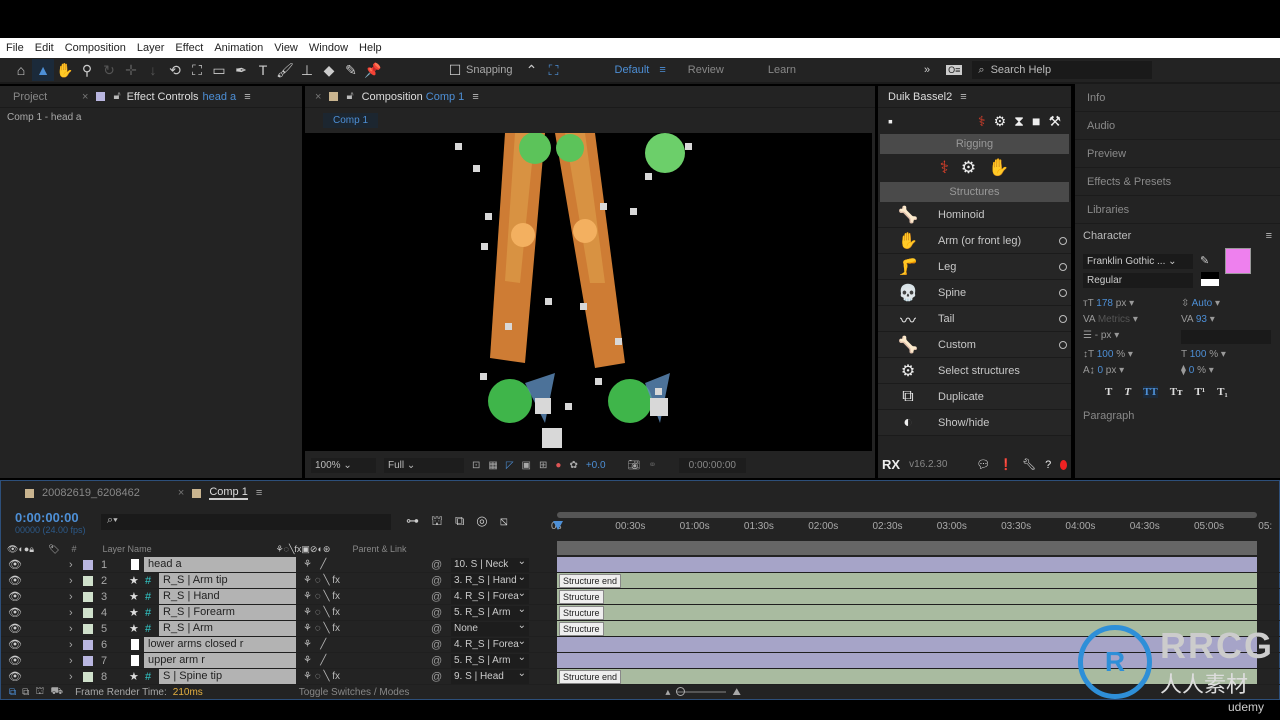 The width and height of the screenshot is (1280, 720). Describe the element at coordinates (927, 70) in the screenshot. I see `more-workspaces-icon: »` at that location.